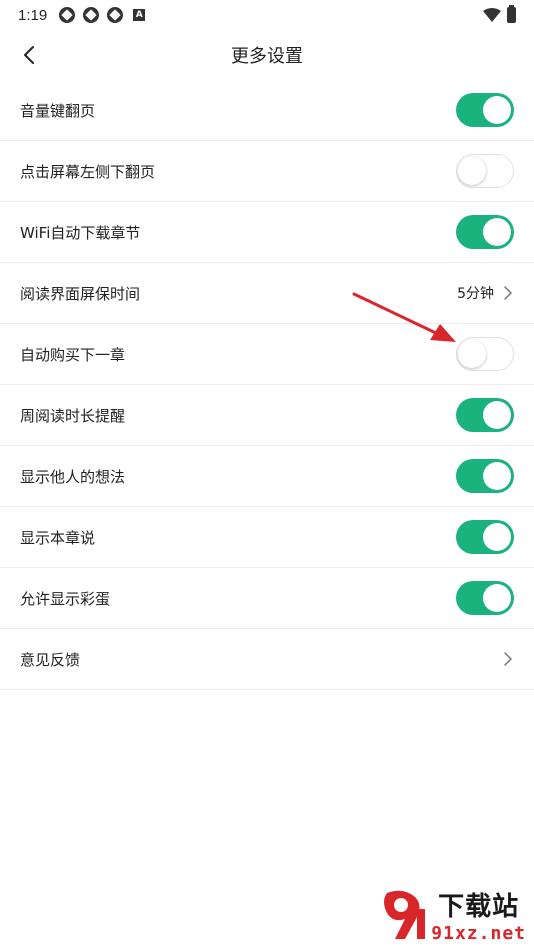 The height and width of the screenshot is (950, 534). I want to click on setting-label: 自动购买下一章, so click(73, 354).